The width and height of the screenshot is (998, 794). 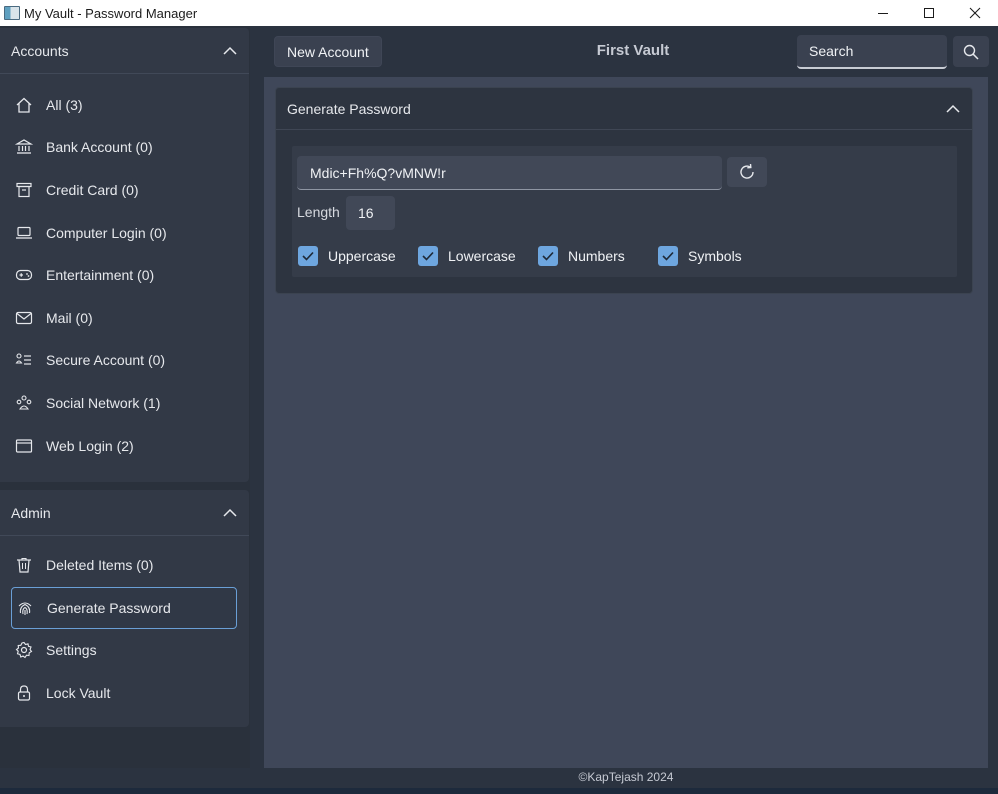 What do you see at coordinates (90, 446) in the screenshot?
I see `sidebar-item-label: Web Login (2)` at bounding box center [90, 446].